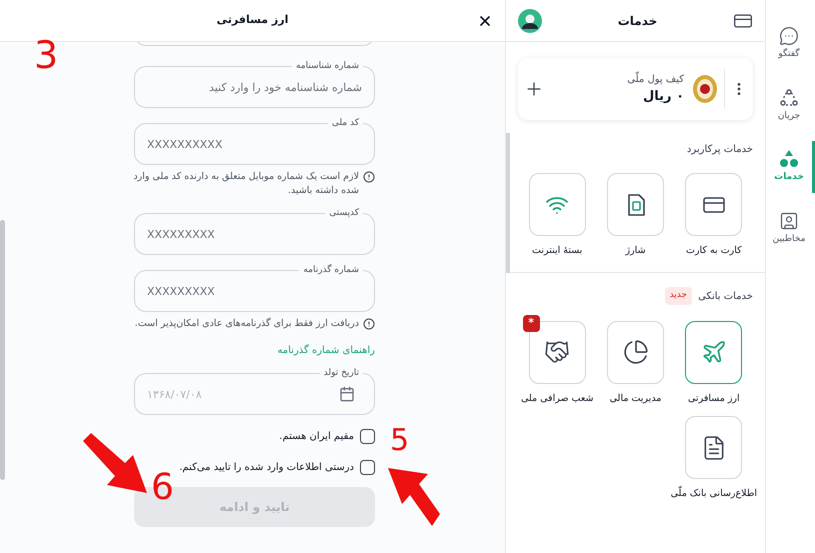 The width and height of the screenshot is (815, 553). I want to click on tile-label: مدیریت مالی, so click(636, 399).